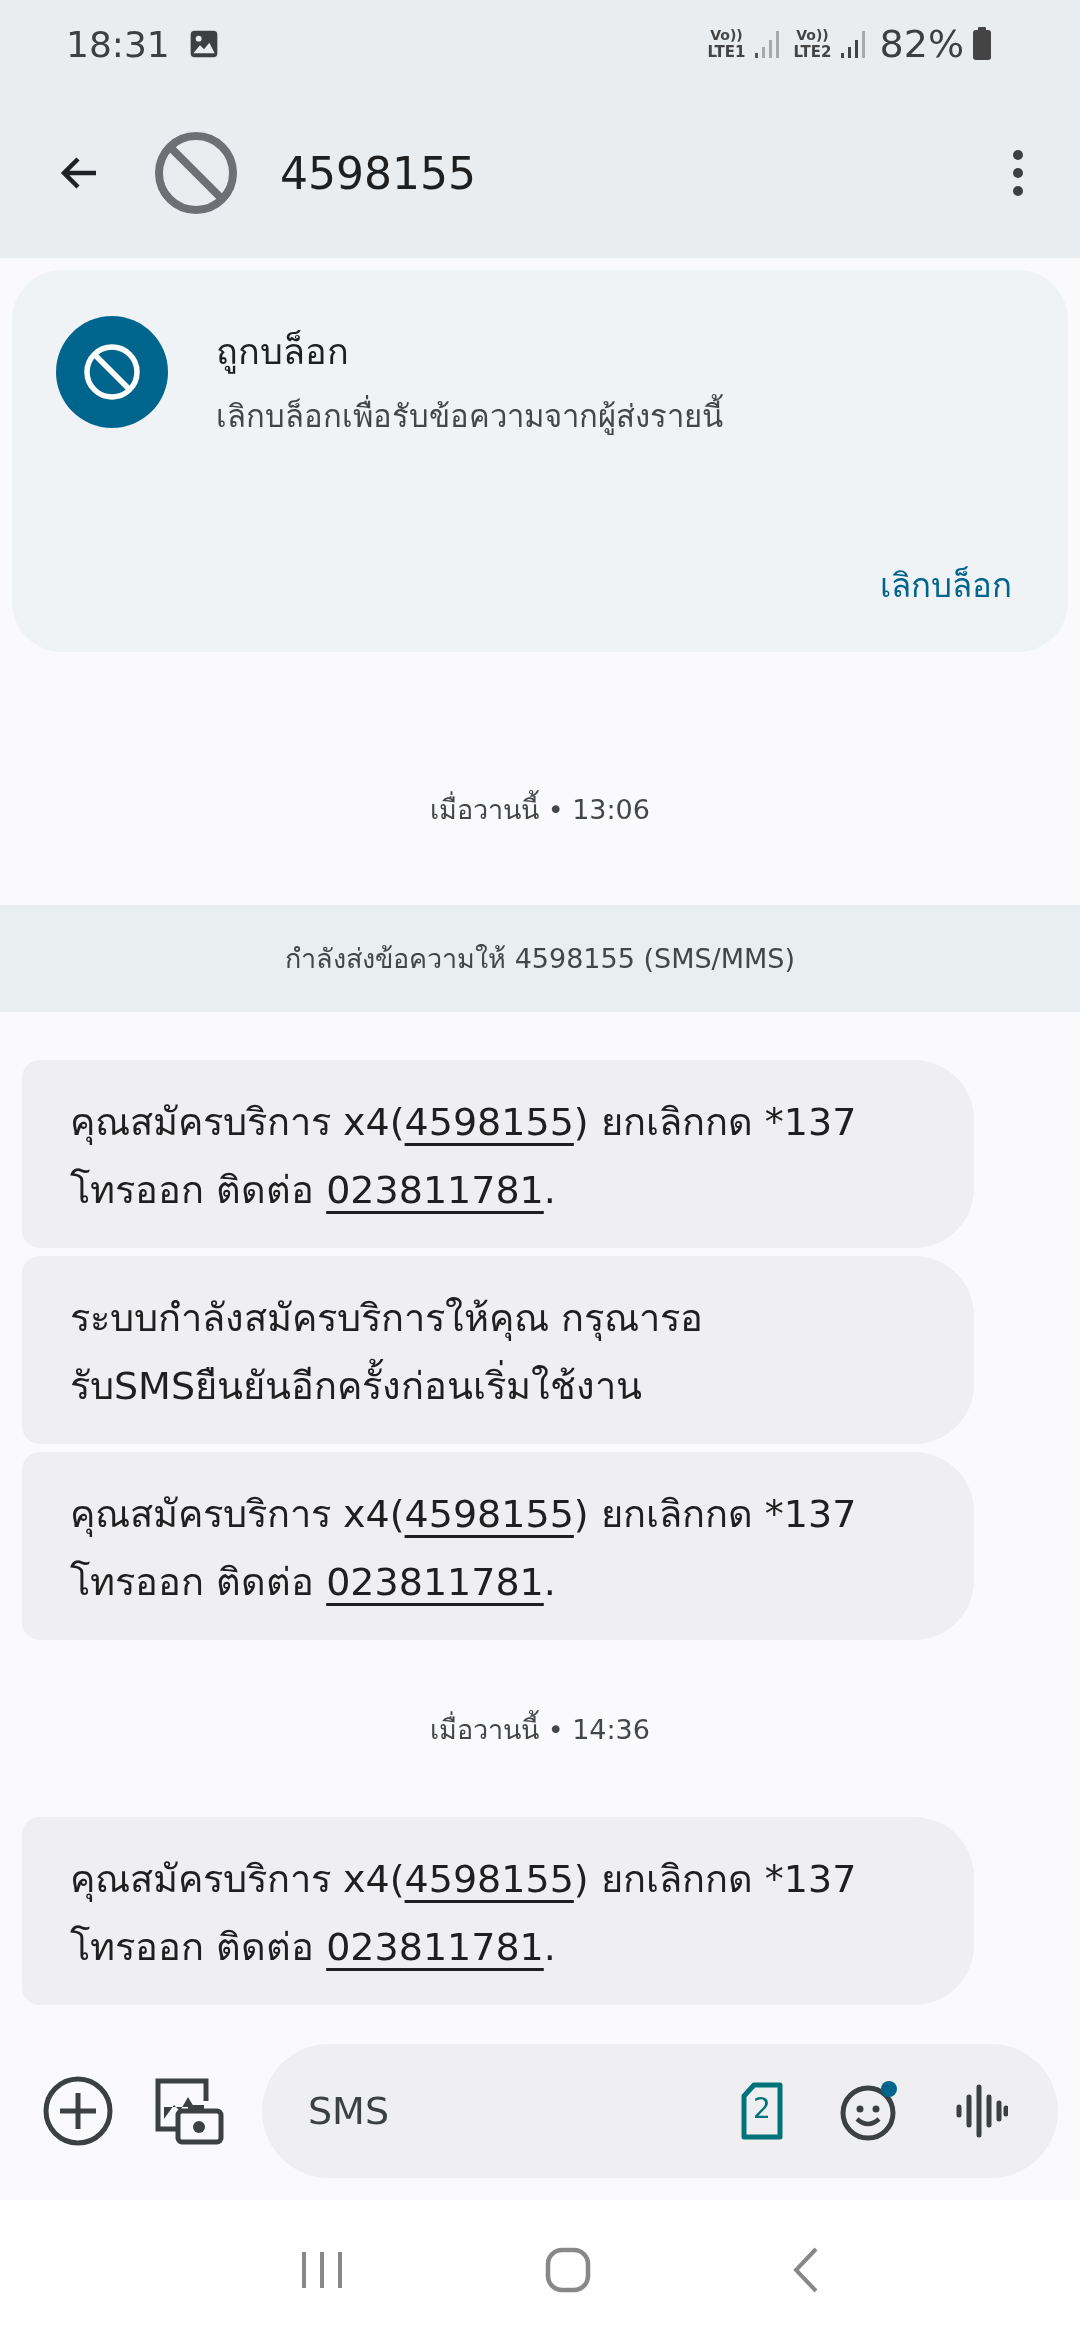  I want to click on blocked-title: ถูกบล็อก, so click(283, 352).